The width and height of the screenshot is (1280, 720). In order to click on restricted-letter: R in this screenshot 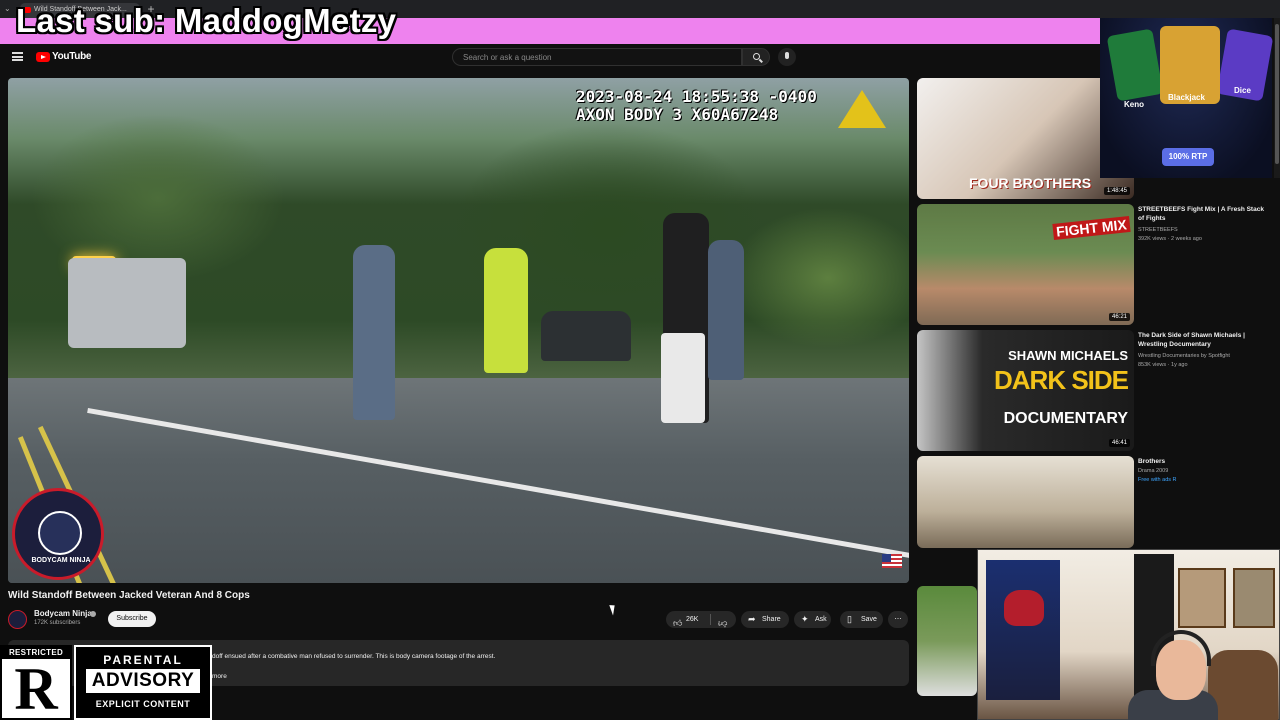, I will do `click(36, 688)`.